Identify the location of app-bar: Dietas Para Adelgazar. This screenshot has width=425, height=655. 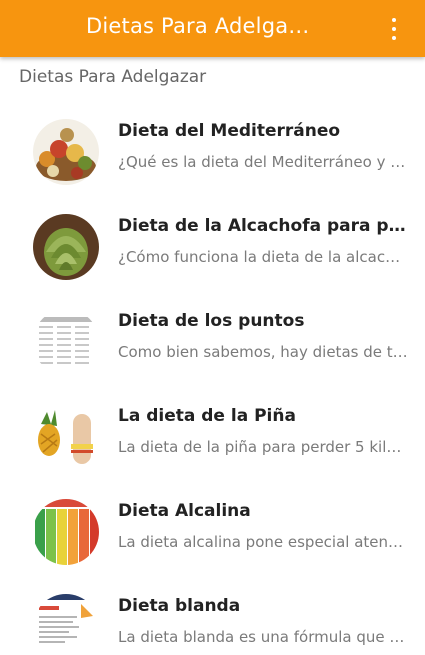
(212, 28).